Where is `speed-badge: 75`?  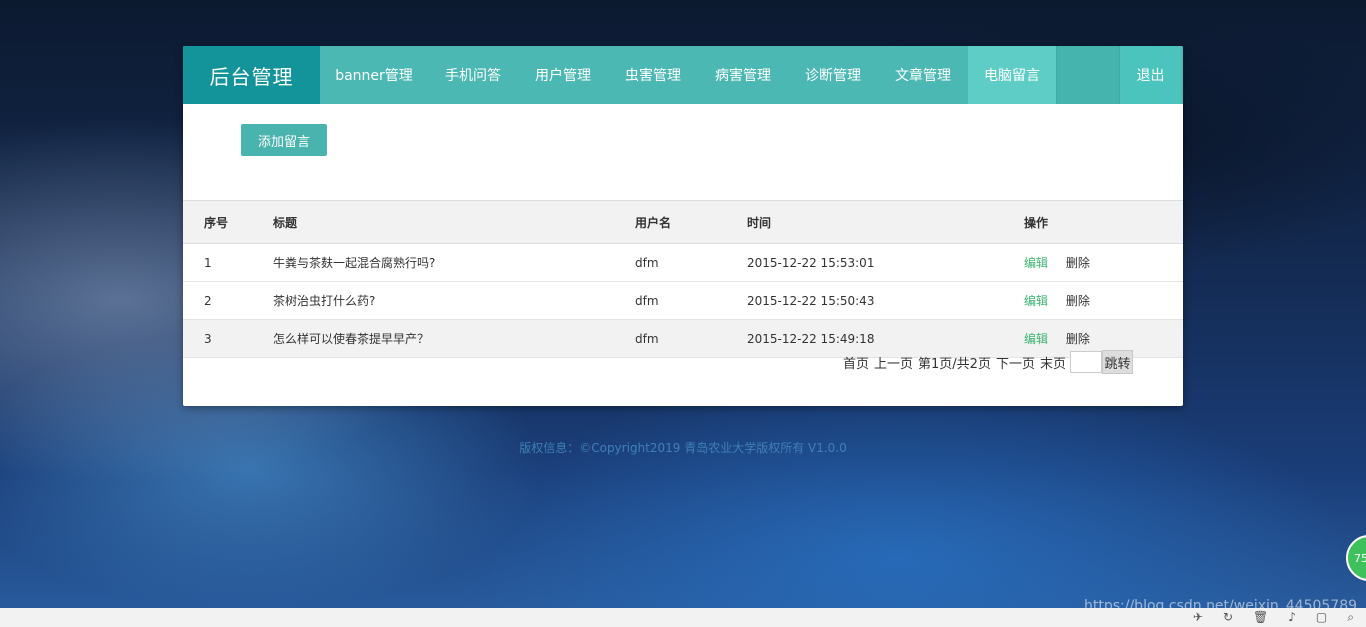
speed-badge: 75 is located at coordinates (1356, 558).